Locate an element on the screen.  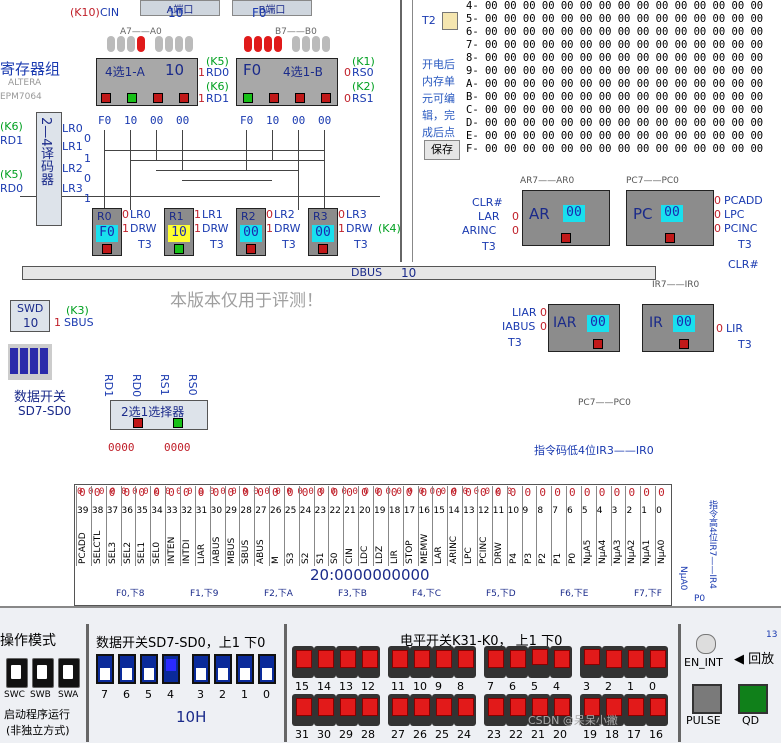
level-switch-num: 18 is located at coordinates (612, 734).